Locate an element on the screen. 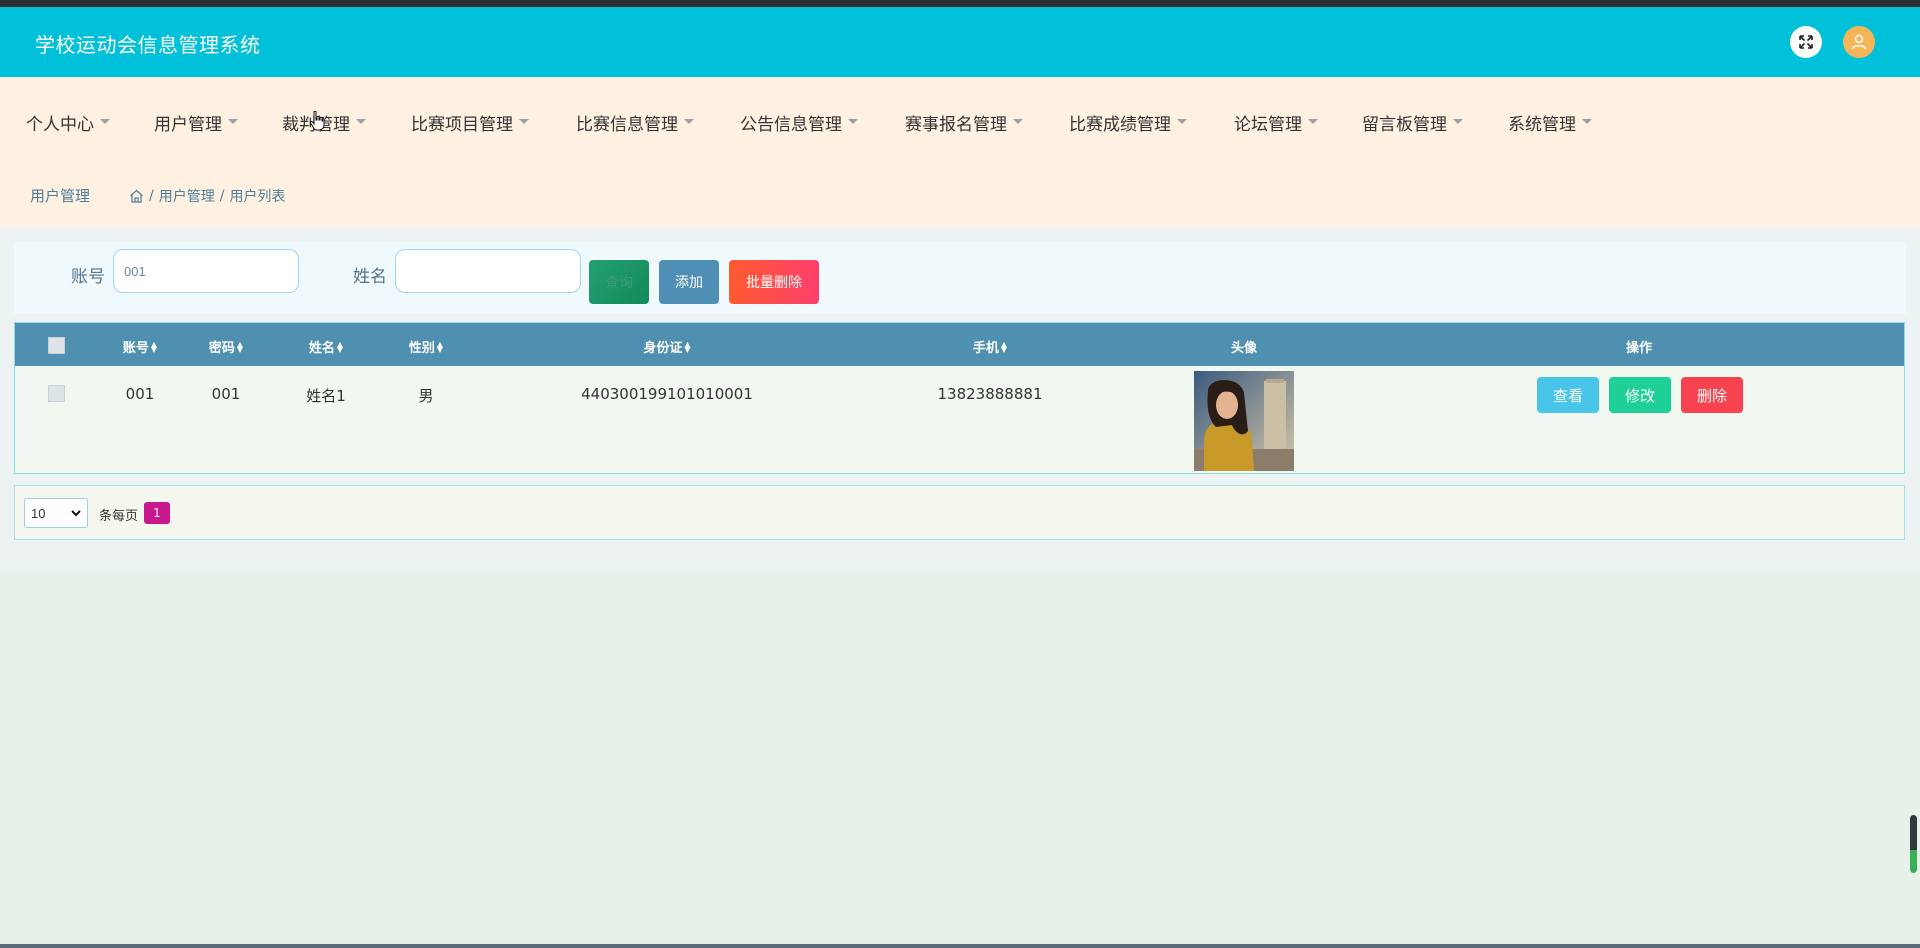 This screenshot has width=1920, height=948. row-checkbox is located at coordinates (56, 393).